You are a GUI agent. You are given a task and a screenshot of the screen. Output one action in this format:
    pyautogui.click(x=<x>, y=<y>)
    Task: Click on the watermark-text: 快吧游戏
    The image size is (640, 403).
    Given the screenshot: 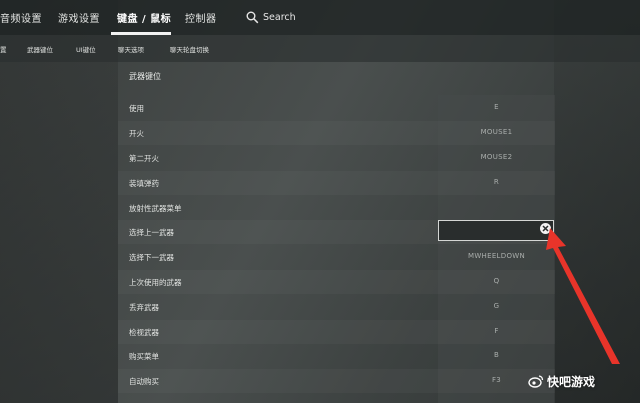 What is the action you would take?
    pyautogui.click(x=571, y=381)
    